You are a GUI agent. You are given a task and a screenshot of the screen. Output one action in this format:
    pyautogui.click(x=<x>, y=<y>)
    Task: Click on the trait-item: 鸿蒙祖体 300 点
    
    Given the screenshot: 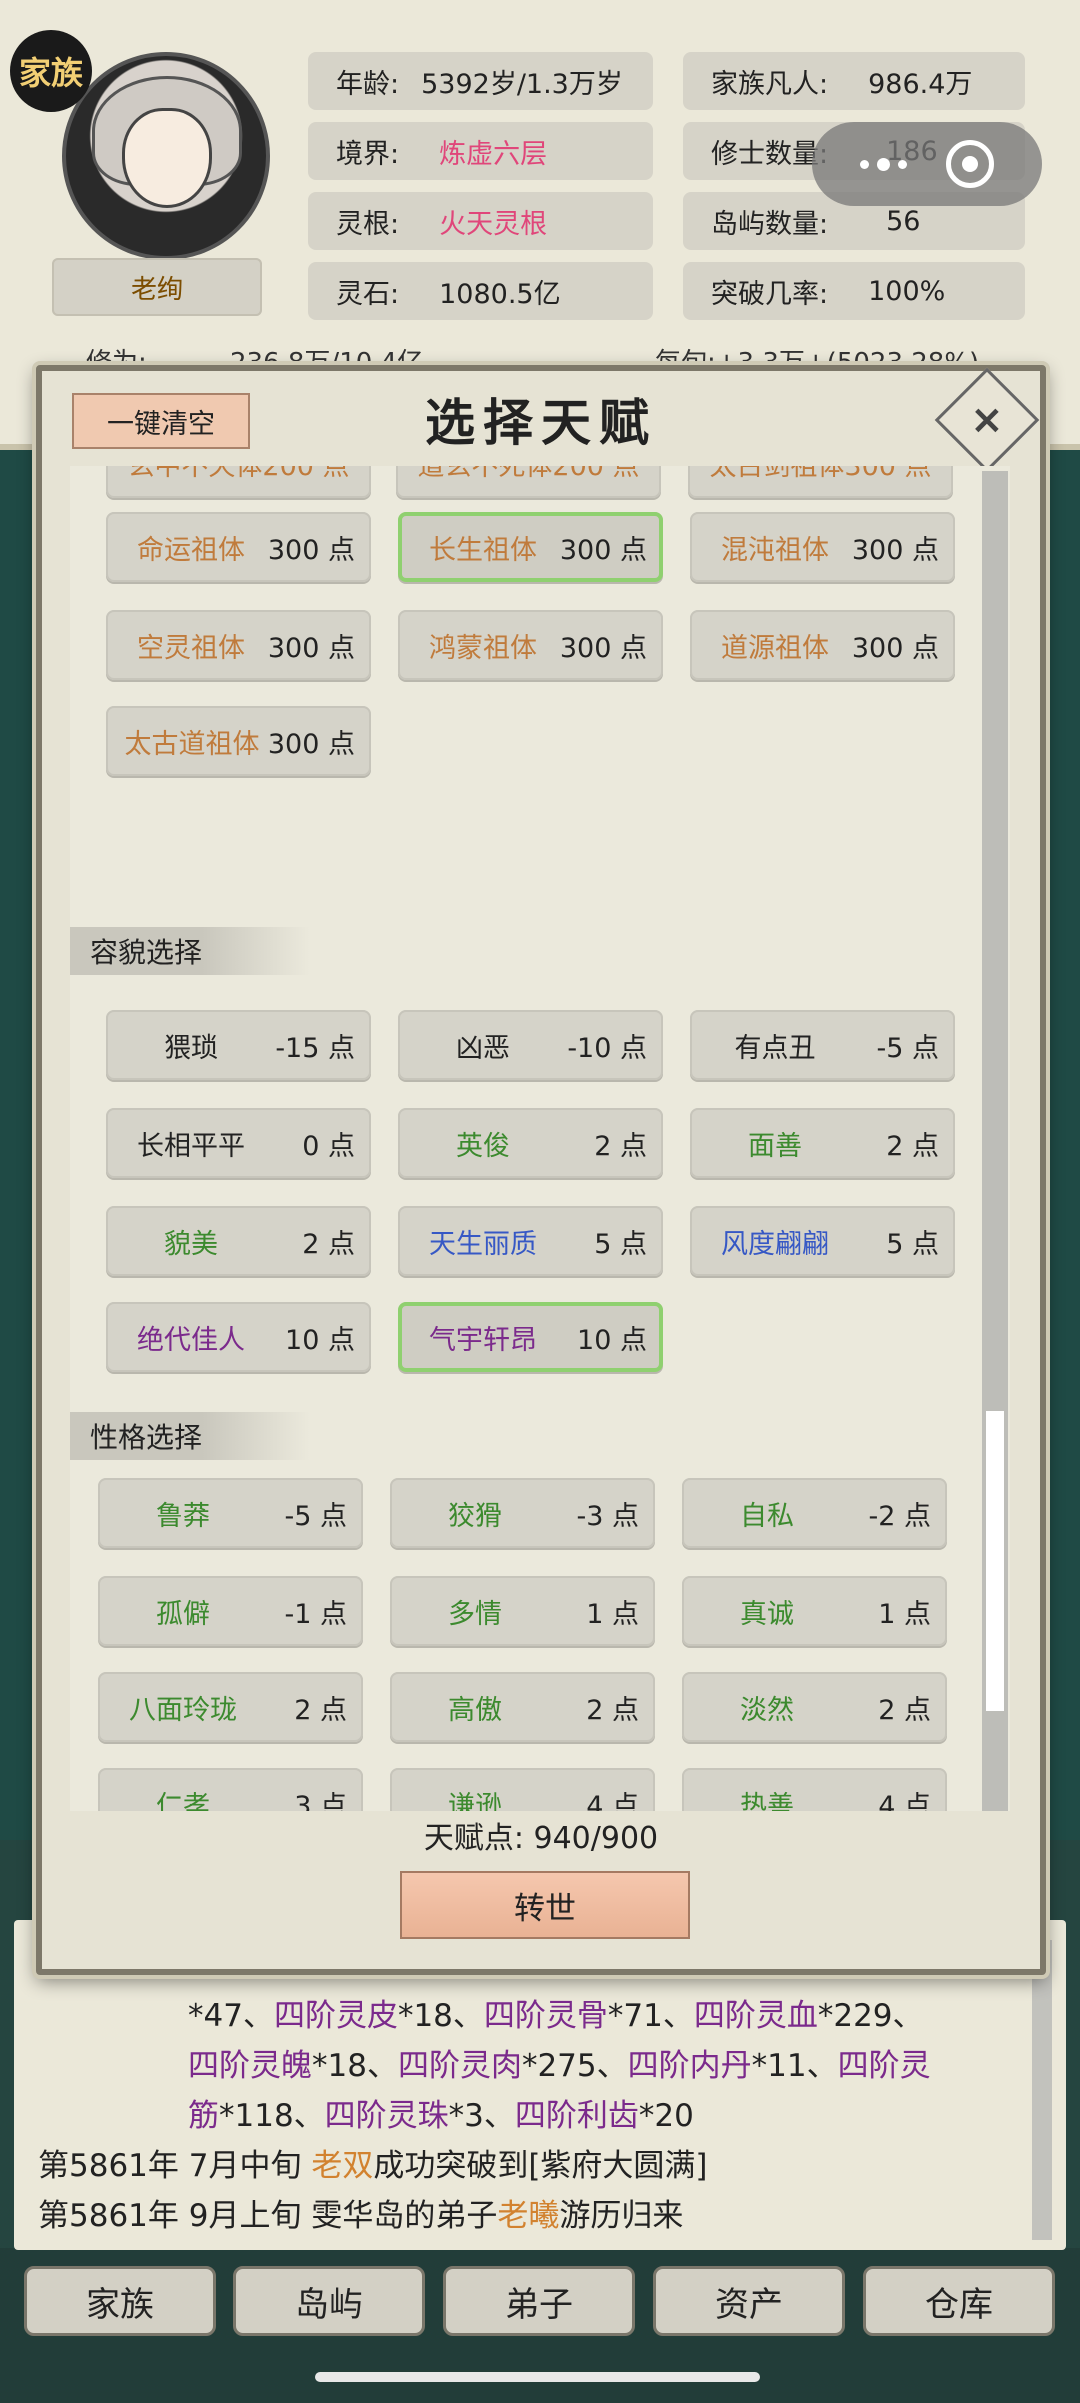 What is the action you would take?
    pyautogui.click(x=530, y=645)
    